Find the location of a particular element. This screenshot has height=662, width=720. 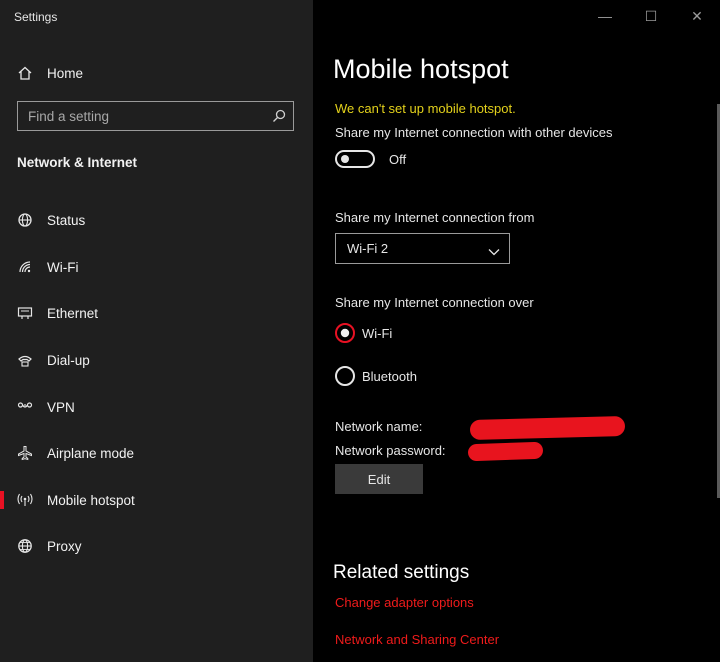

sidebar-item-proxy: Proxy is located at coordinates (156, 546).